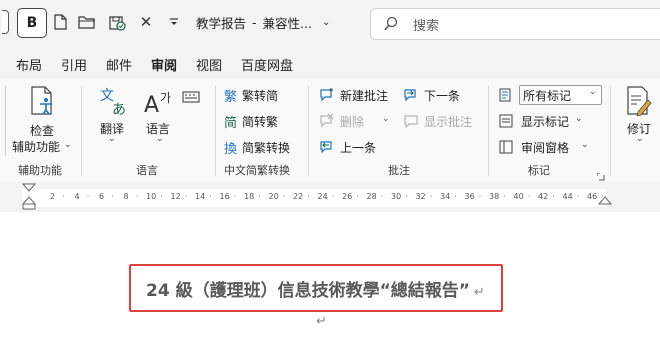 The height and width of the screenshot is (350, 660). I want to click on show-comments-label: 显示批注, so click(448, 122).